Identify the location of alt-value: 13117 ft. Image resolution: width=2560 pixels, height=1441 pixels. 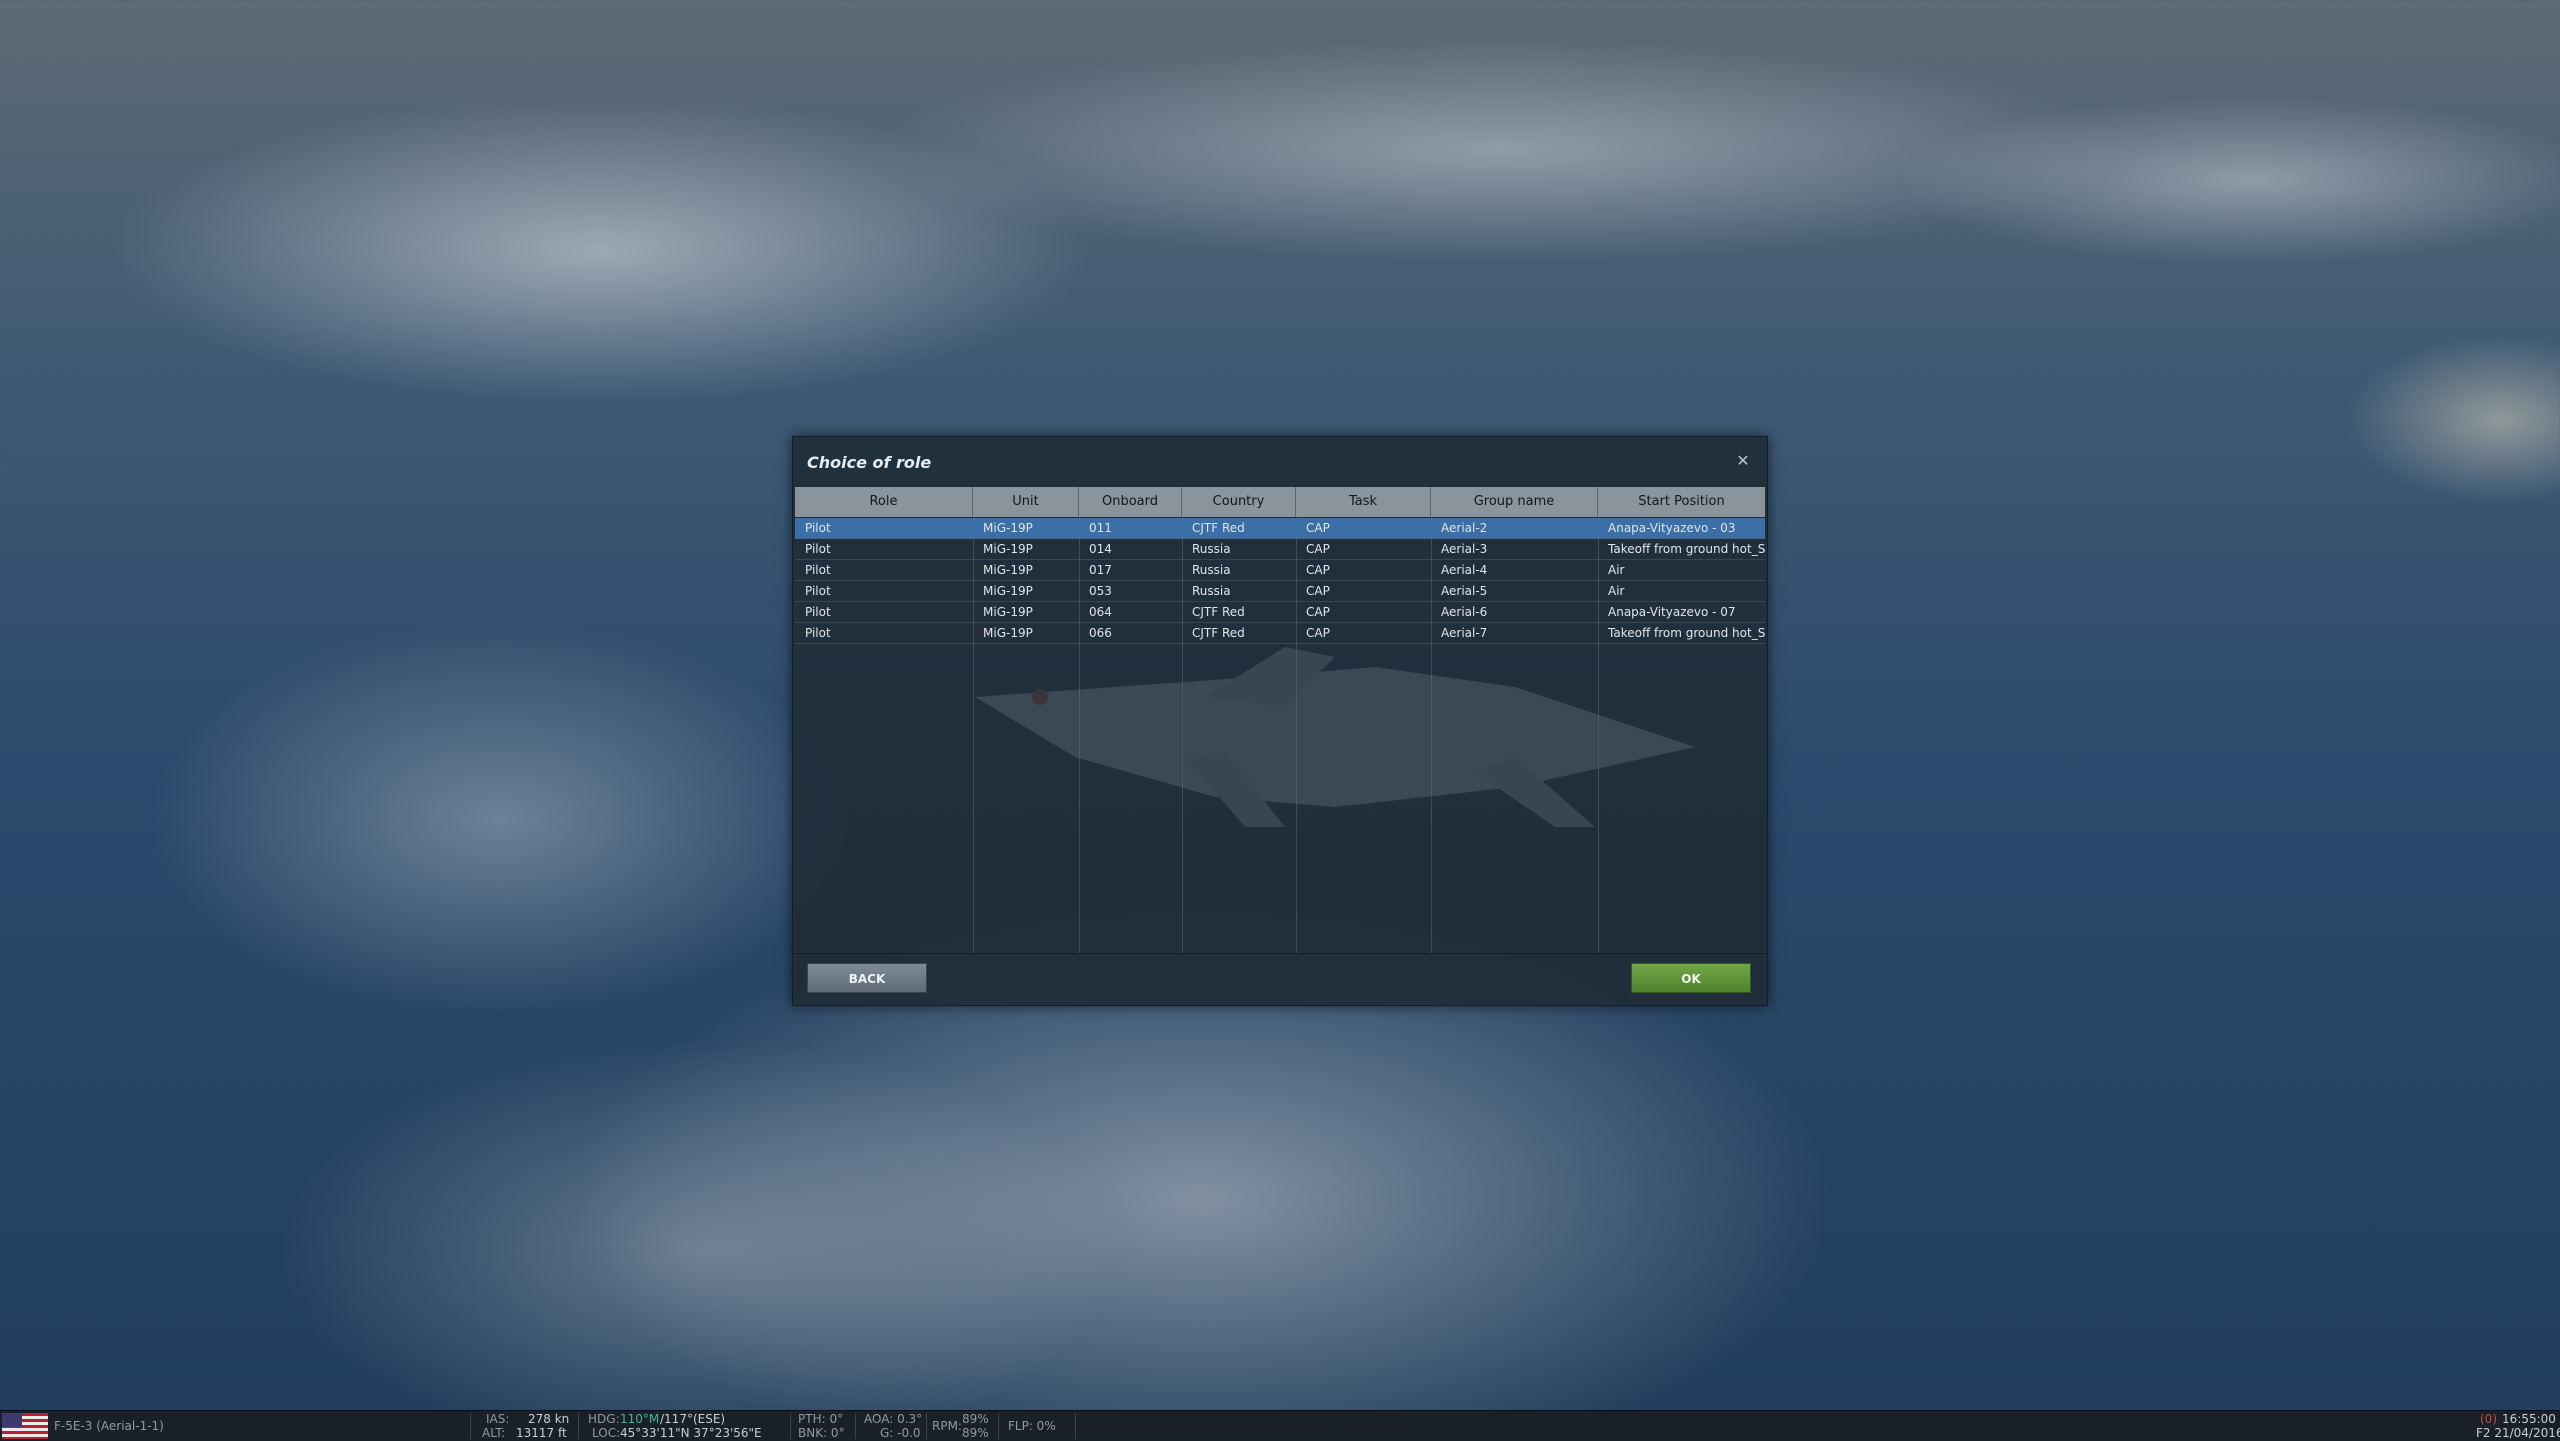
(541, 1433).